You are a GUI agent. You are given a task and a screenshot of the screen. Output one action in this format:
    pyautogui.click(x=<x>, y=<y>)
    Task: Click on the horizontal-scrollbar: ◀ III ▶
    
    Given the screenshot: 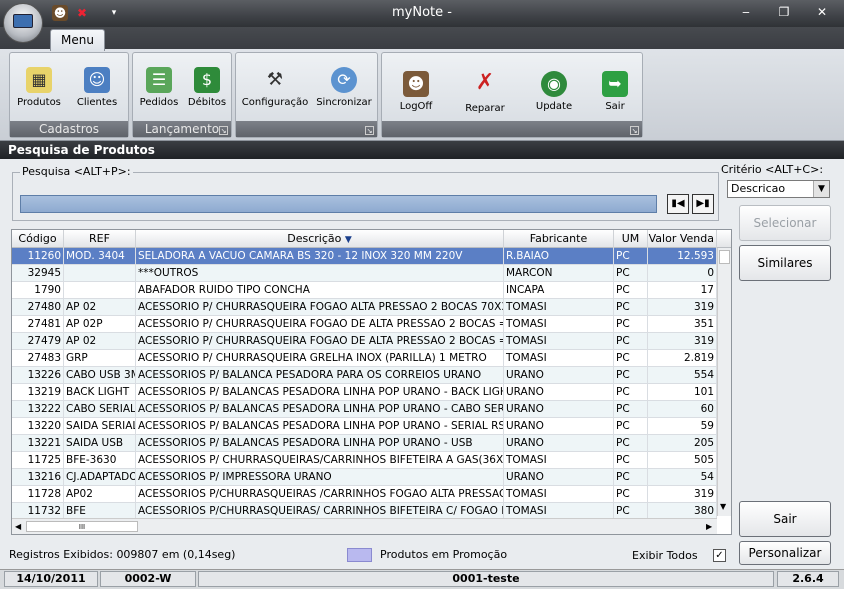 What is the action you would take?
    pyautogui.click(x=364, y=526)
    